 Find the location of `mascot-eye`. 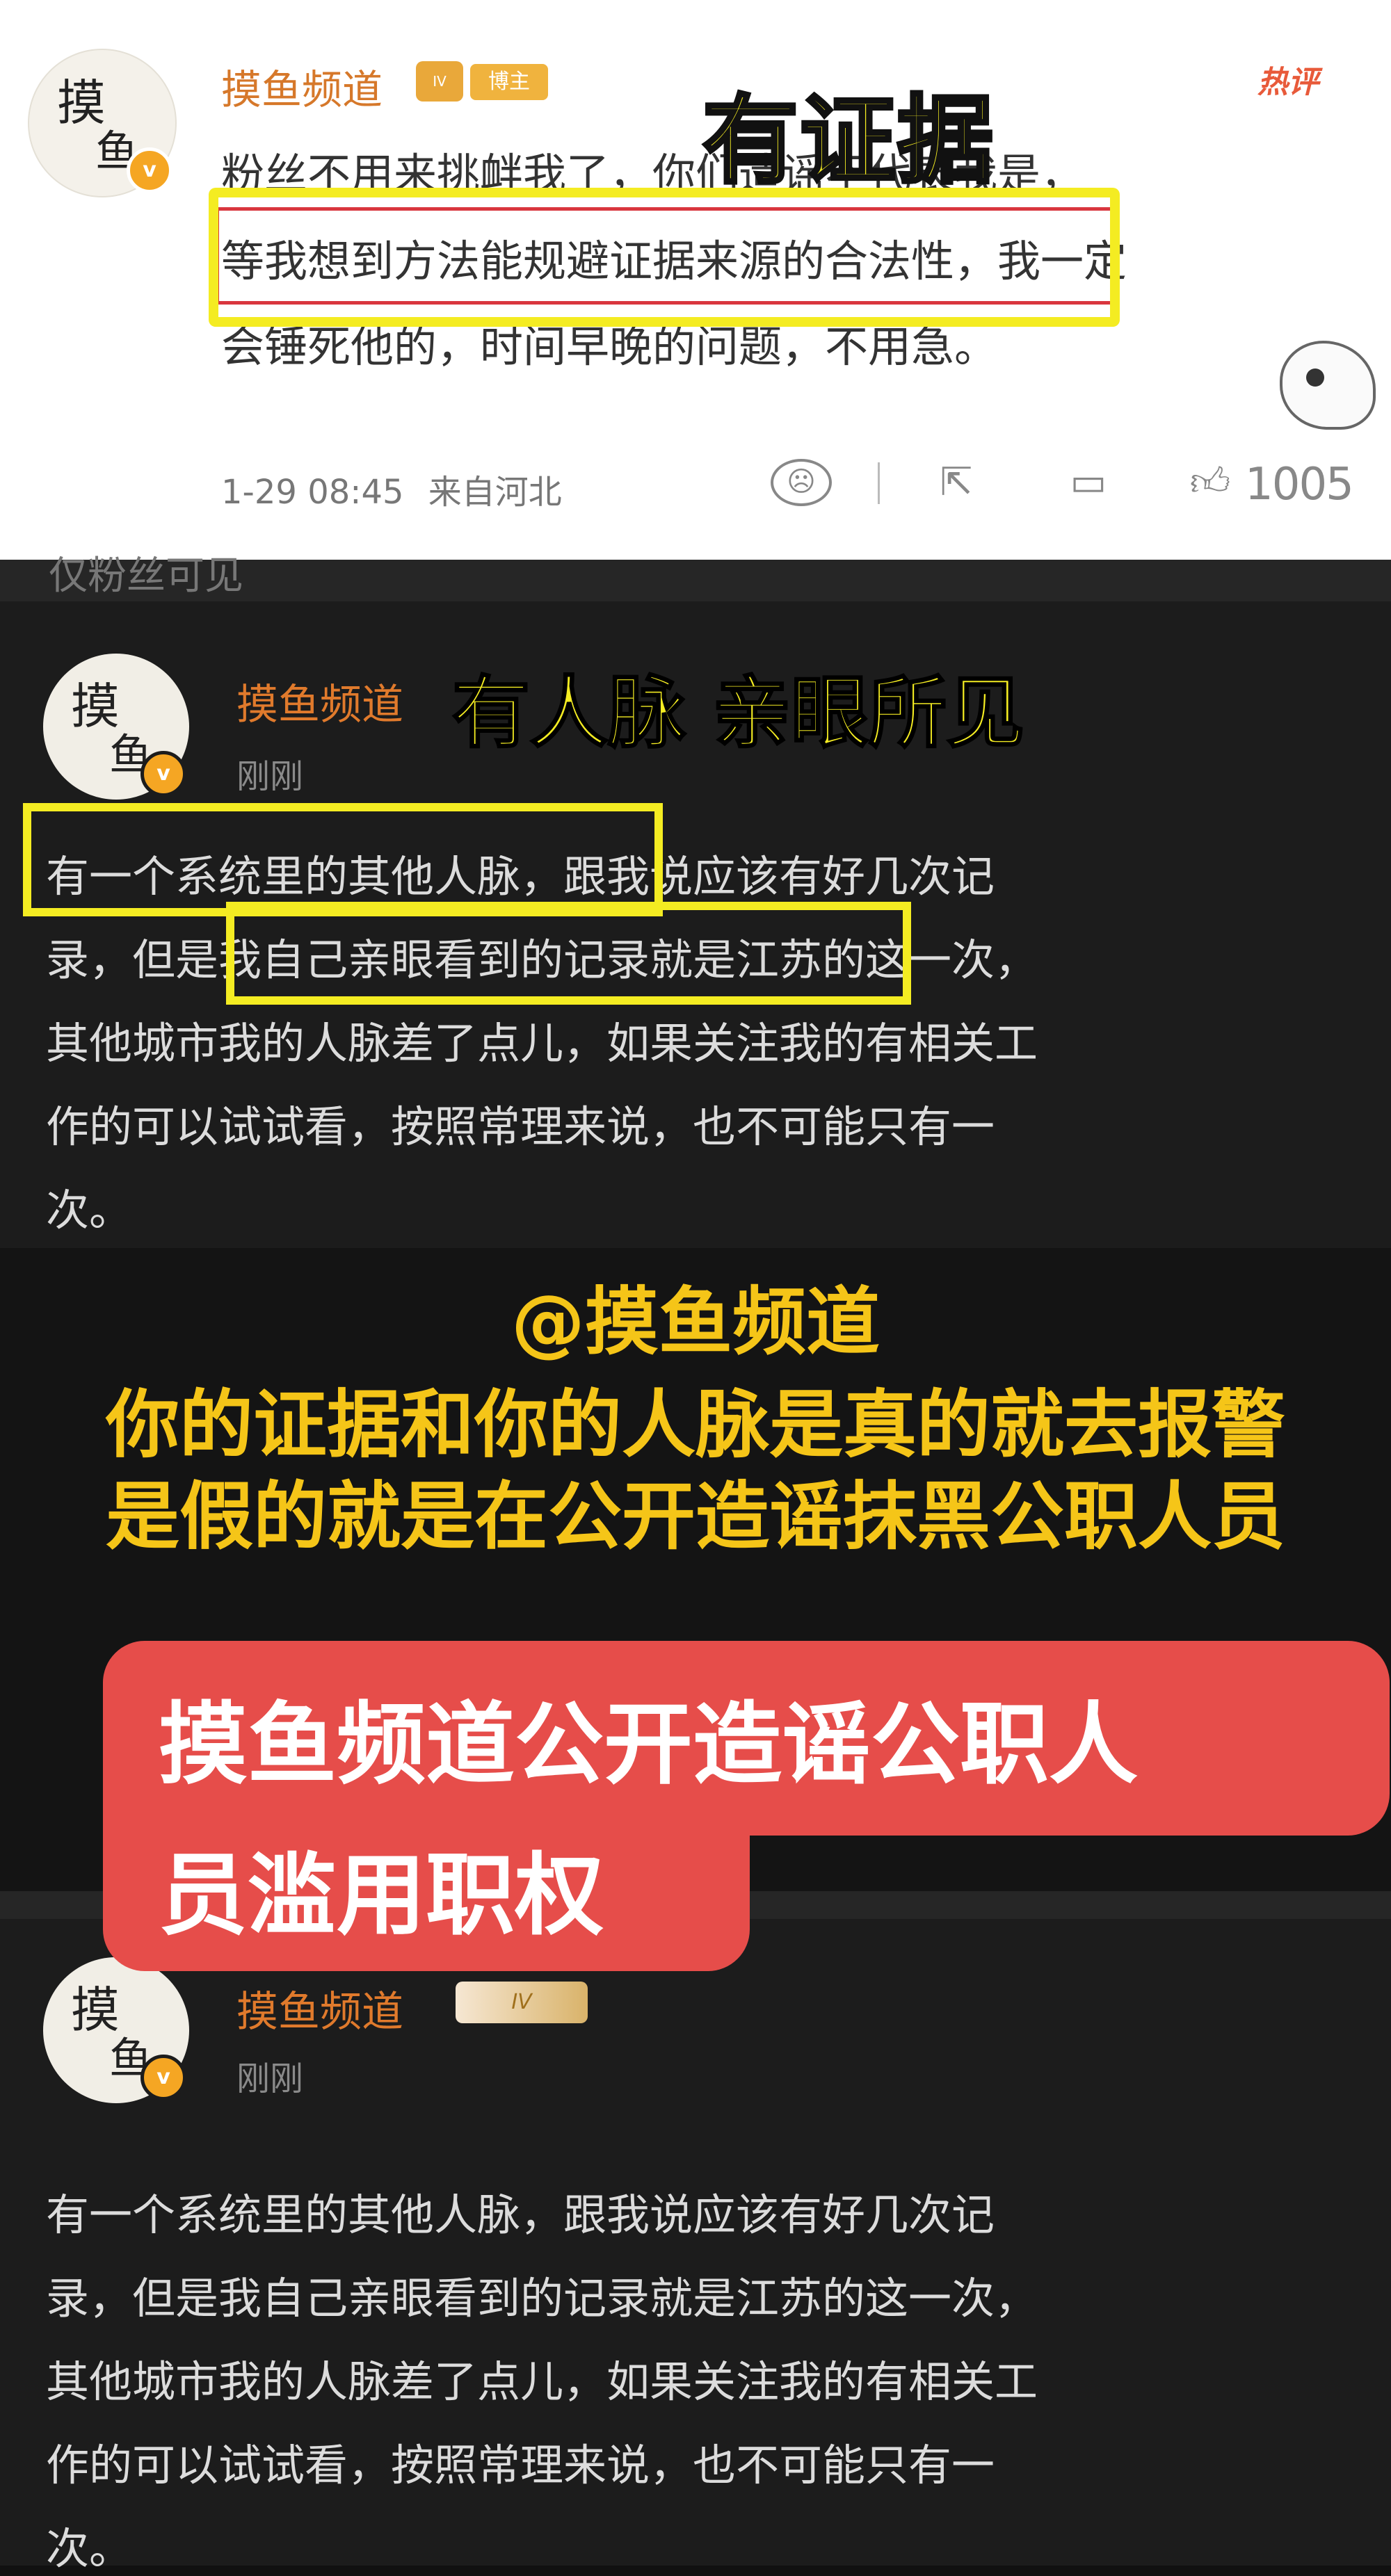

mascot-eye is located at coordinates (1315, 377).